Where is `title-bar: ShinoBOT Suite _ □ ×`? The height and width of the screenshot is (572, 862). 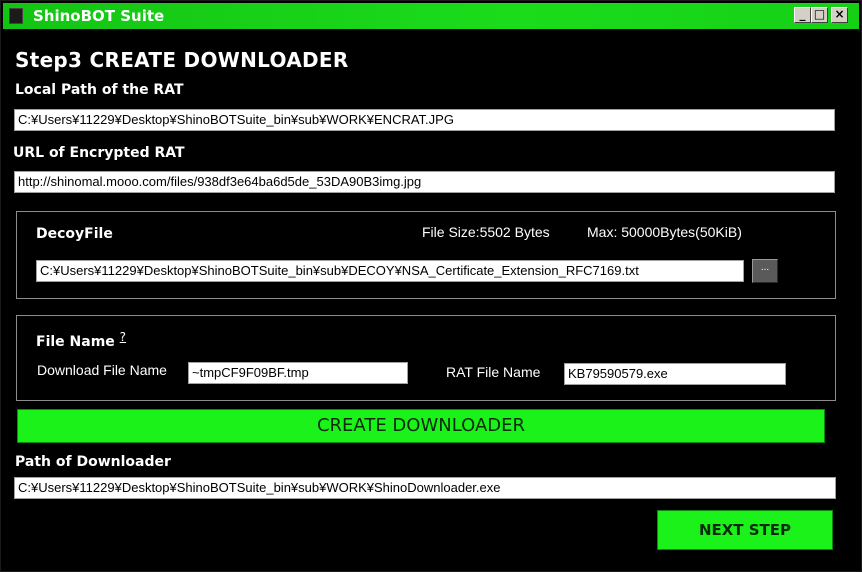
title-bar: ShinoBOT Suite _ □ × is located at coordinates (431, 16).